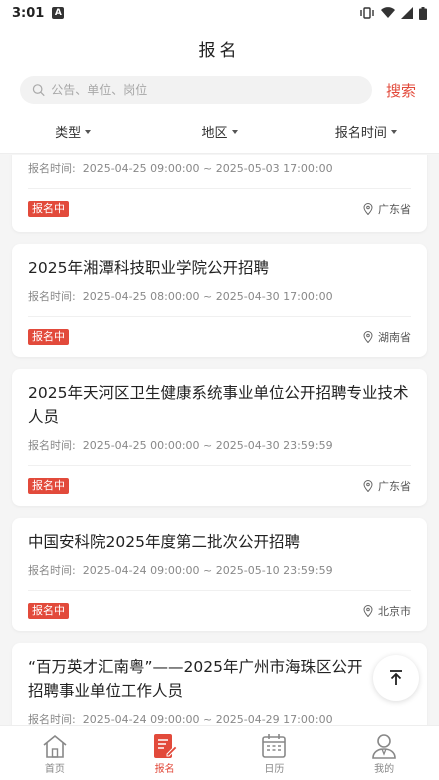 The image size is (439, 780). I want to click on search-button: 搜索, so click(401, 90).